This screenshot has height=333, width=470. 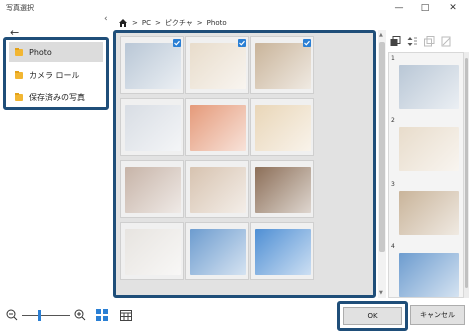 I want to click on sidebar-item-camera-roll: カメラ ロール, so click(x=56, y=75).